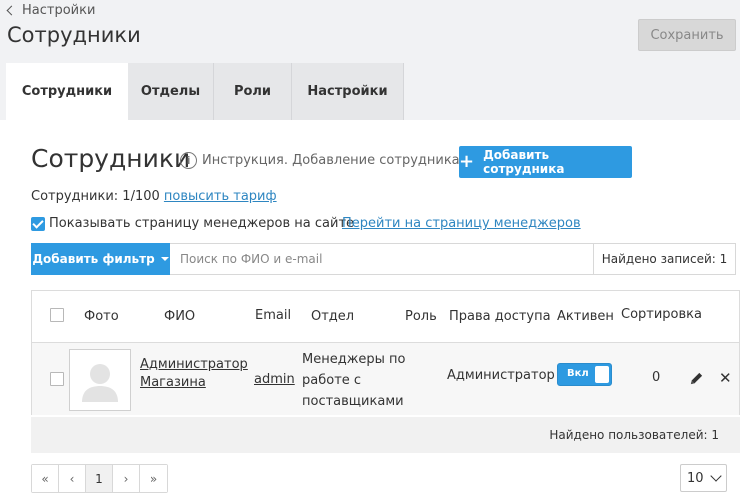  I want to click on column-name: ФИО, so click(179, 316).